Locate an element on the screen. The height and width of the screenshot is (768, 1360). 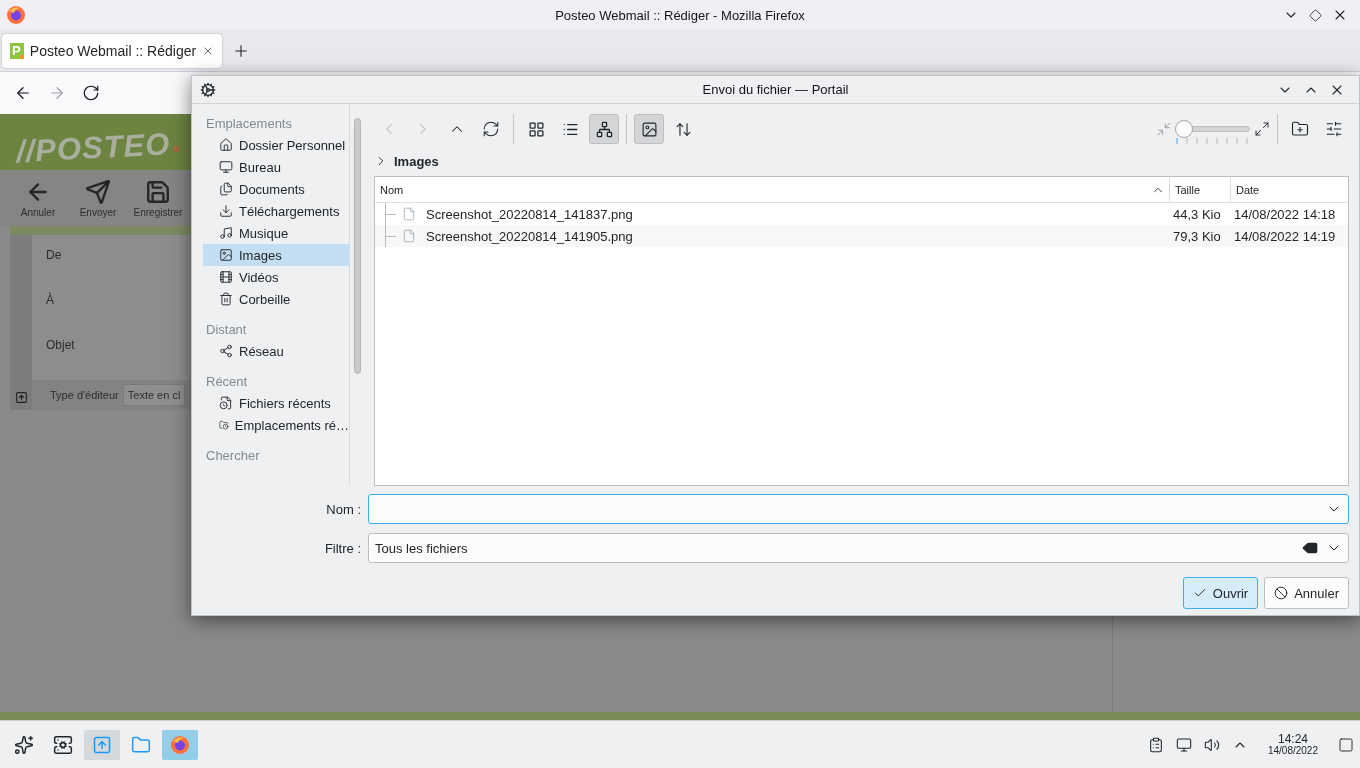
back-icon is located at coordinates (23, 93).